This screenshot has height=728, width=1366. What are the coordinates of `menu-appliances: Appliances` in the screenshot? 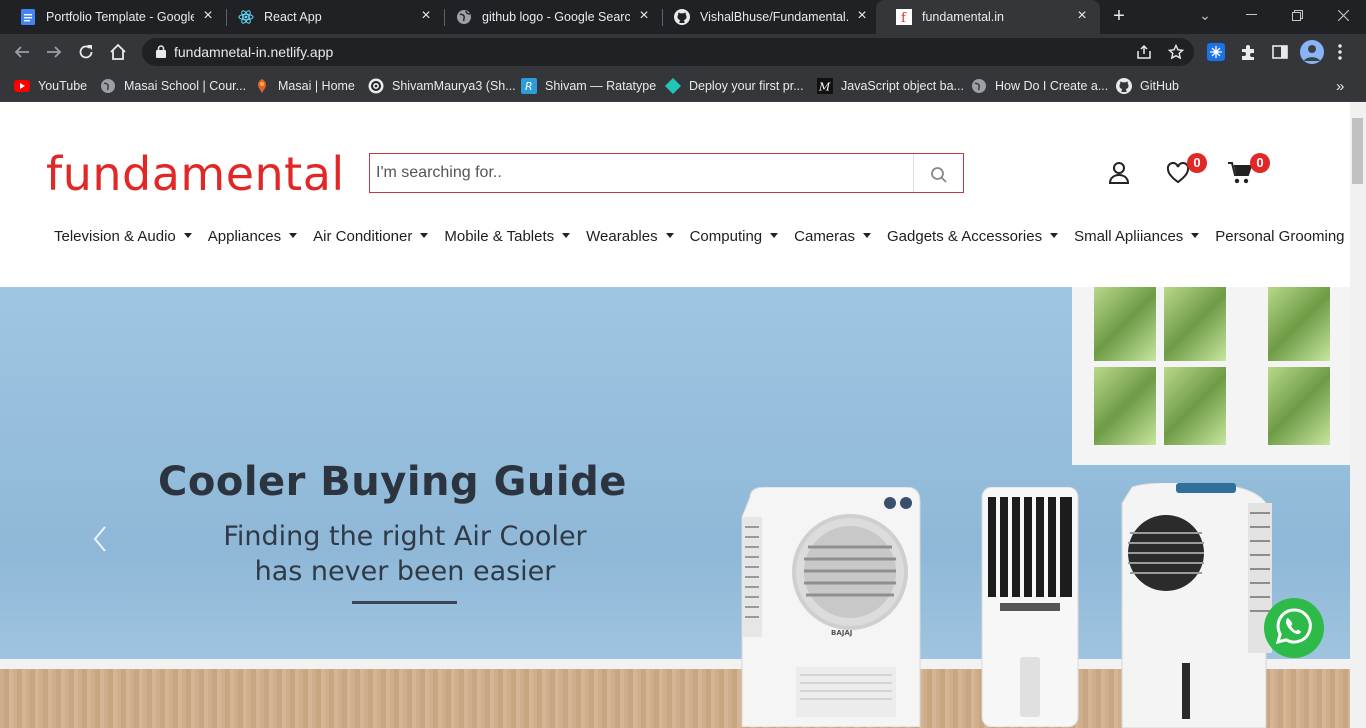 It's located at (253, 236).